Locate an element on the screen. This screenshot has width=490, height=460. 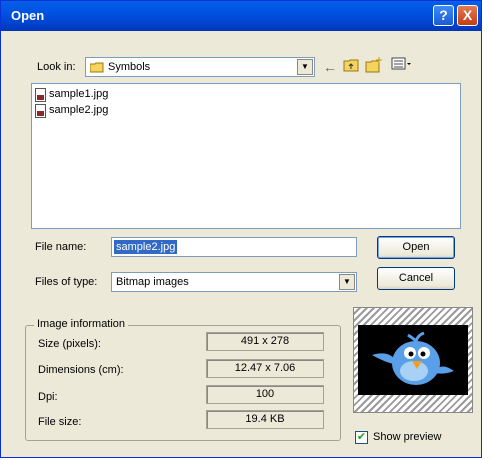
help-icon: ? is located at coordinates (443, 15).